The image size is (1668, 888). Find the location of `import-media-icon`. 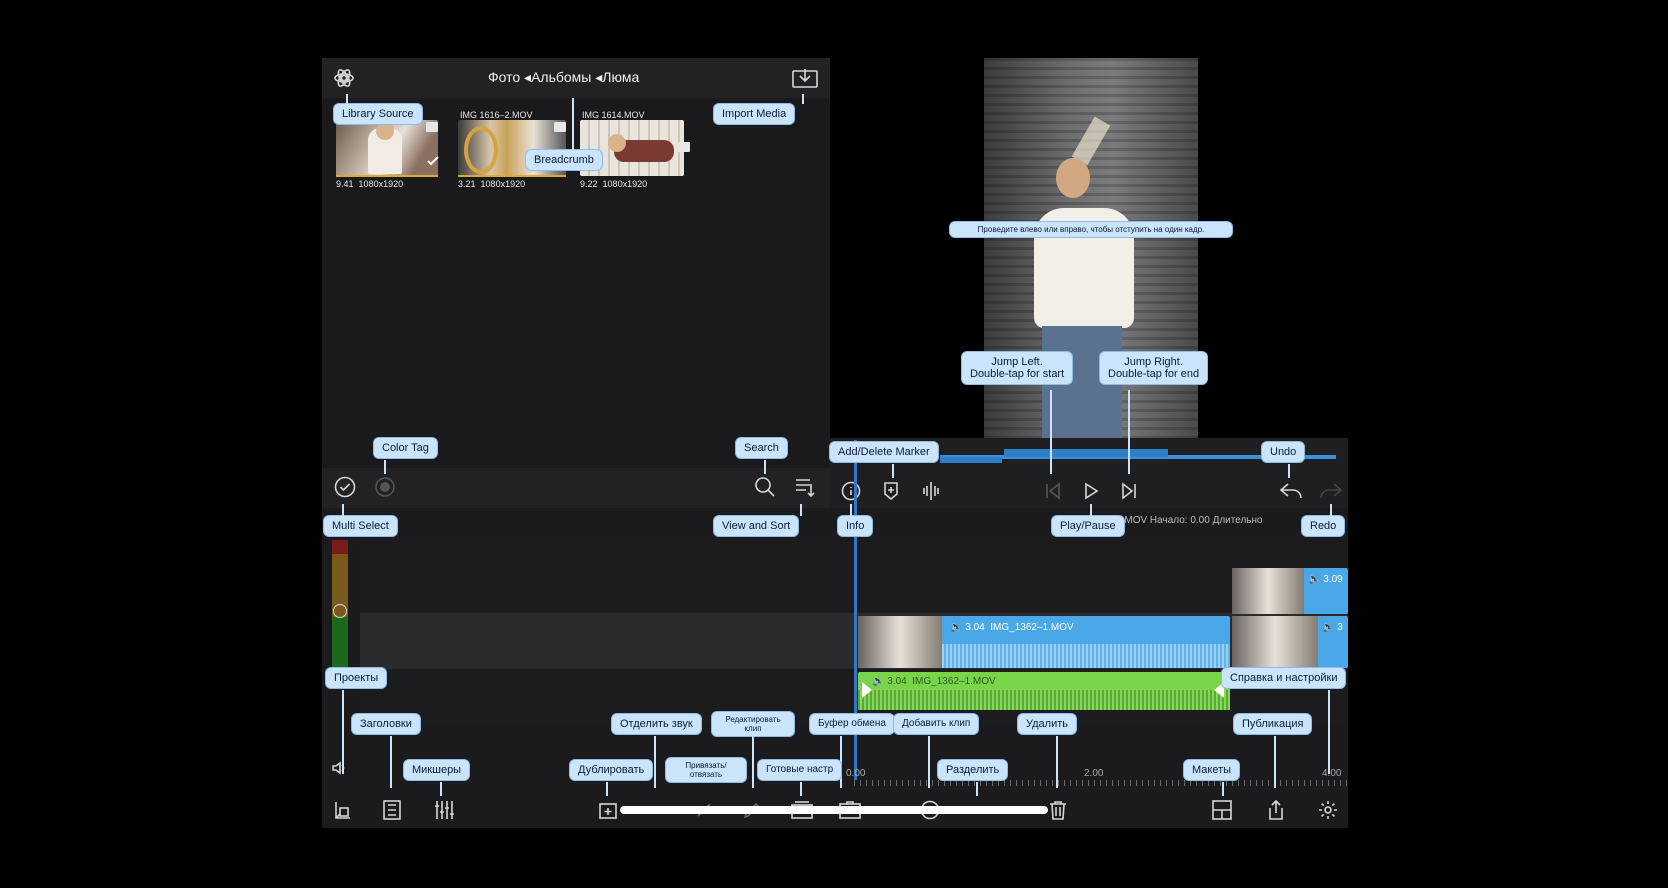

import-media-icon is located at coordinates (805, 78).